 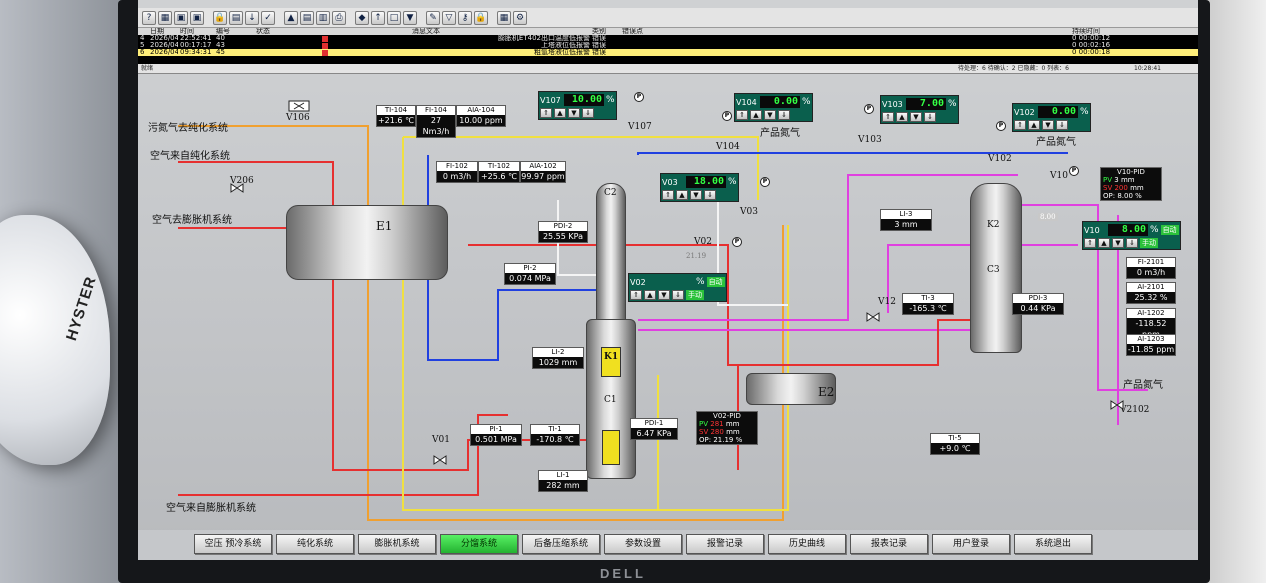 I want to click on actuator-v10-icon: P, so click(x=1074, y=171).